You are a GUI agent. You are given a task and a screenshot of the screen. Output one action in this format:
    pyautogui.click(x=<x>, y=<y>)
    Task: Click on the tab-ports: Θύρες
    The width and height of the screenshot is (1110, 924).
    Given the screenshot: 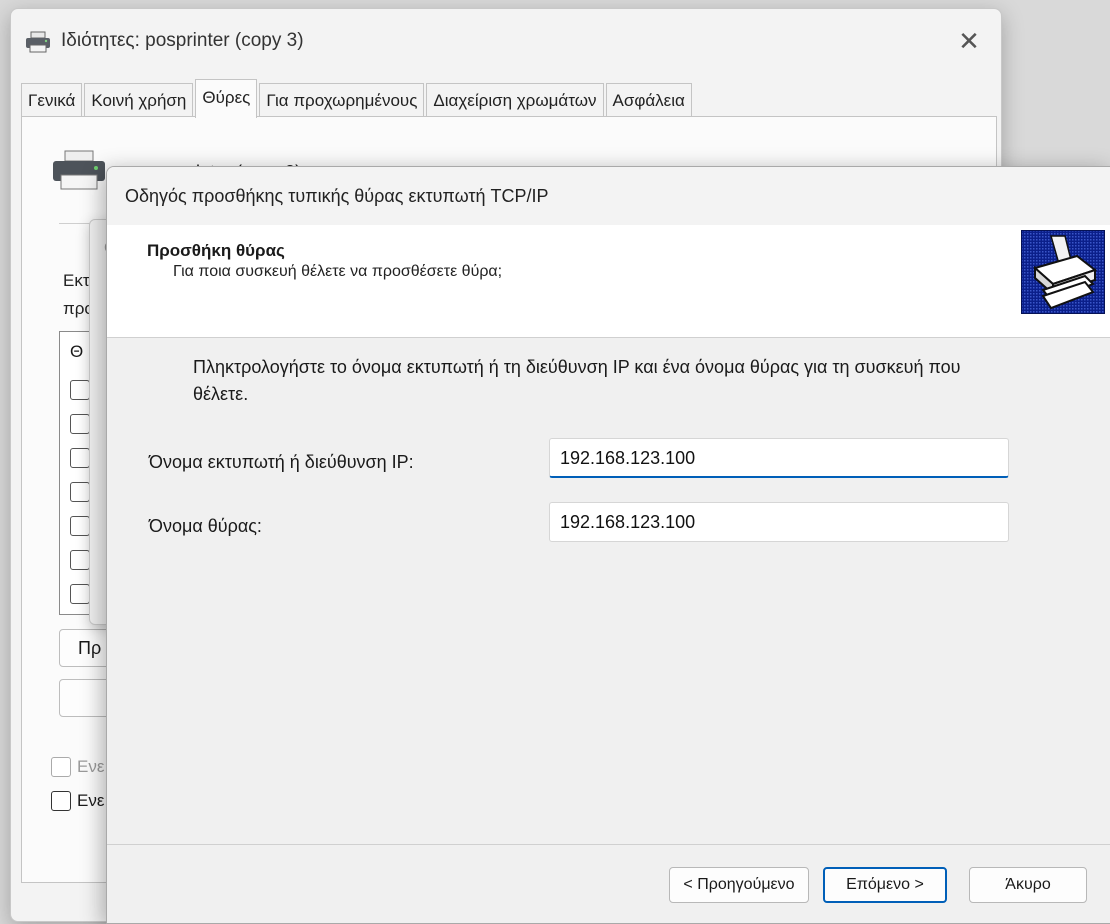 What is the action you would take?
    pyautogui.click(x=226, y=98)
    